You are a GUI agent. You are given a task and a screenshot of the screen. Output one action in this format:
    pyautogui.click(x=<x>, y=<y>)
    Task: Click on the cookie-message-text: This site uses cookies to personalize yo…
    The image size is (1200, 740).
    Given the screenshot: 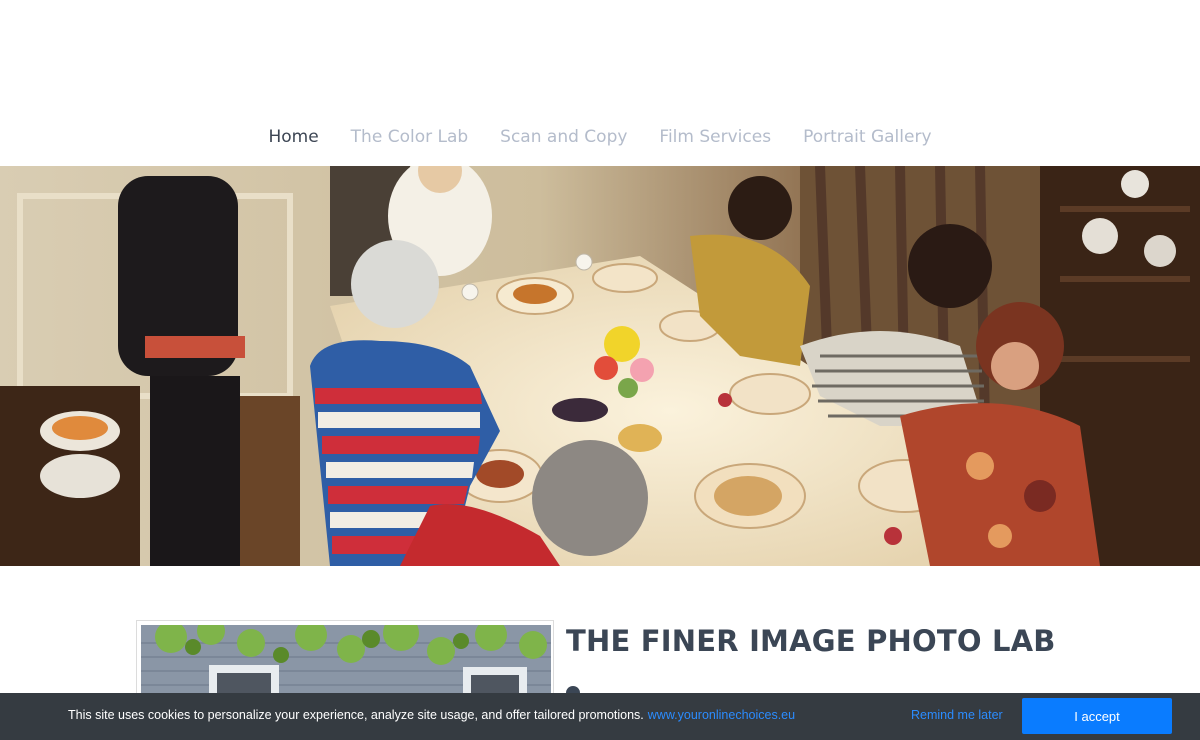 What is the action you would take?
    pyautogui.click(x=356, y=715)
    